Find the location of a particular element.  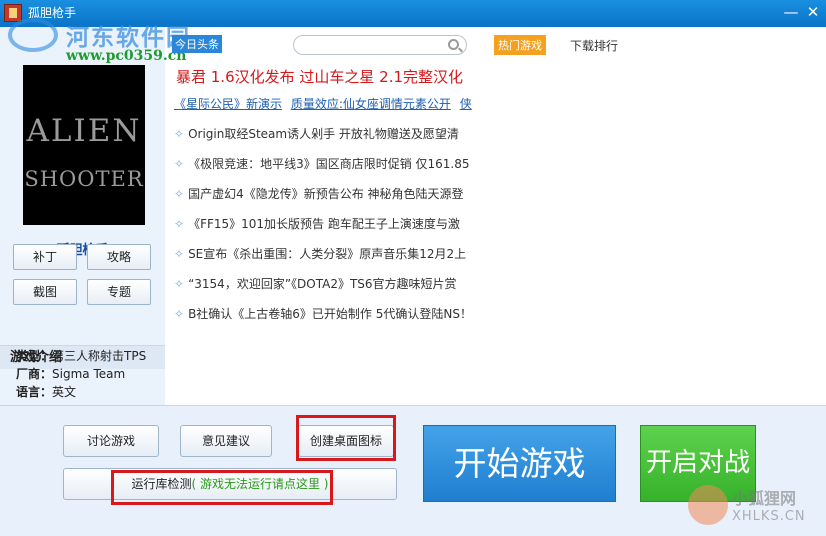

info-type: 类型：第三人称射击TPS is located at coordinates (81, 356).